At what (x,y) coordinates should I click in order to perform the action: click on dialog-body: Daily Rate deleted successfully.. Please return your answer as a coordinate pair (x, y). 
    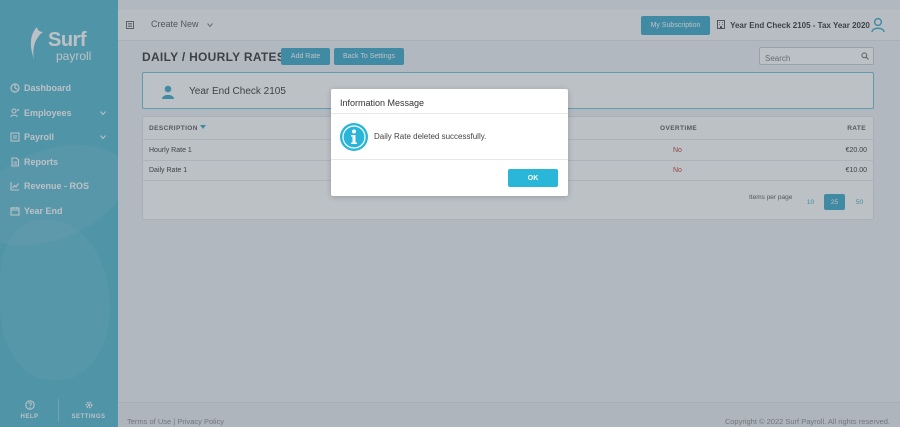
    Looking at the image, I should click on (449, 137).